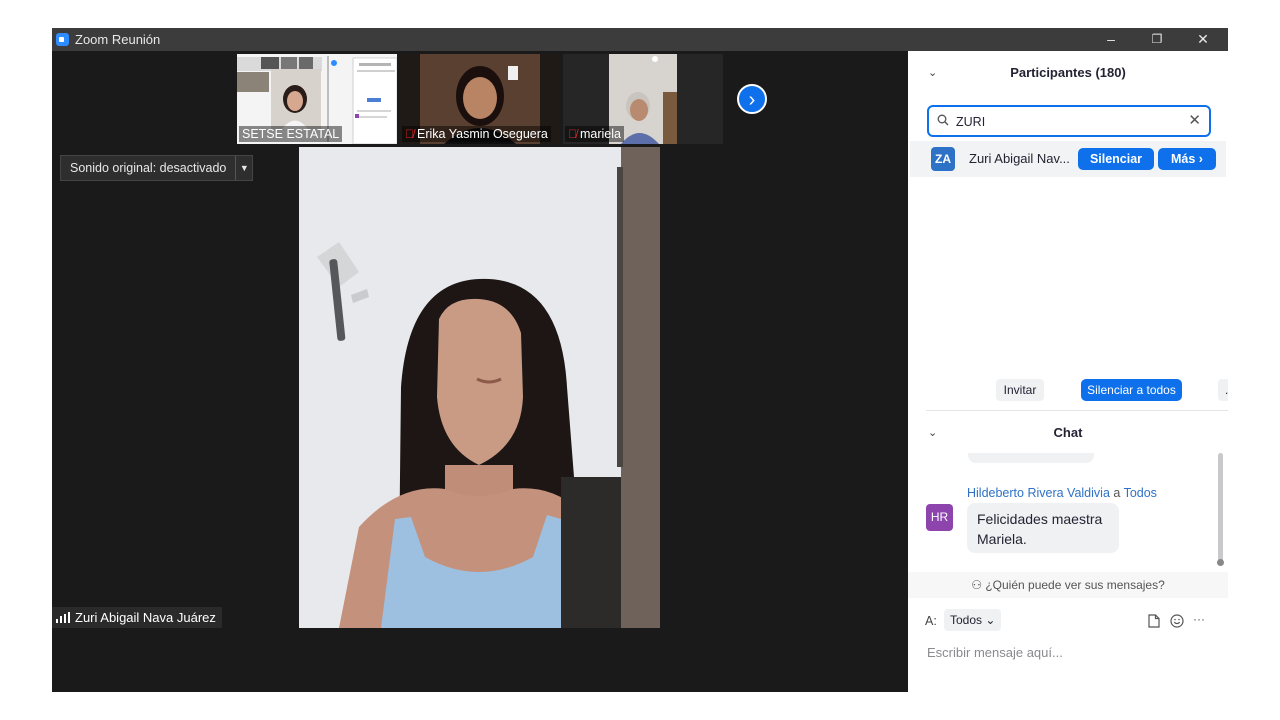 The image size is (1280, 720). Describe the element at coordinates (1111, 39) in the screenshot. I see `minimize-button: –` at that location.